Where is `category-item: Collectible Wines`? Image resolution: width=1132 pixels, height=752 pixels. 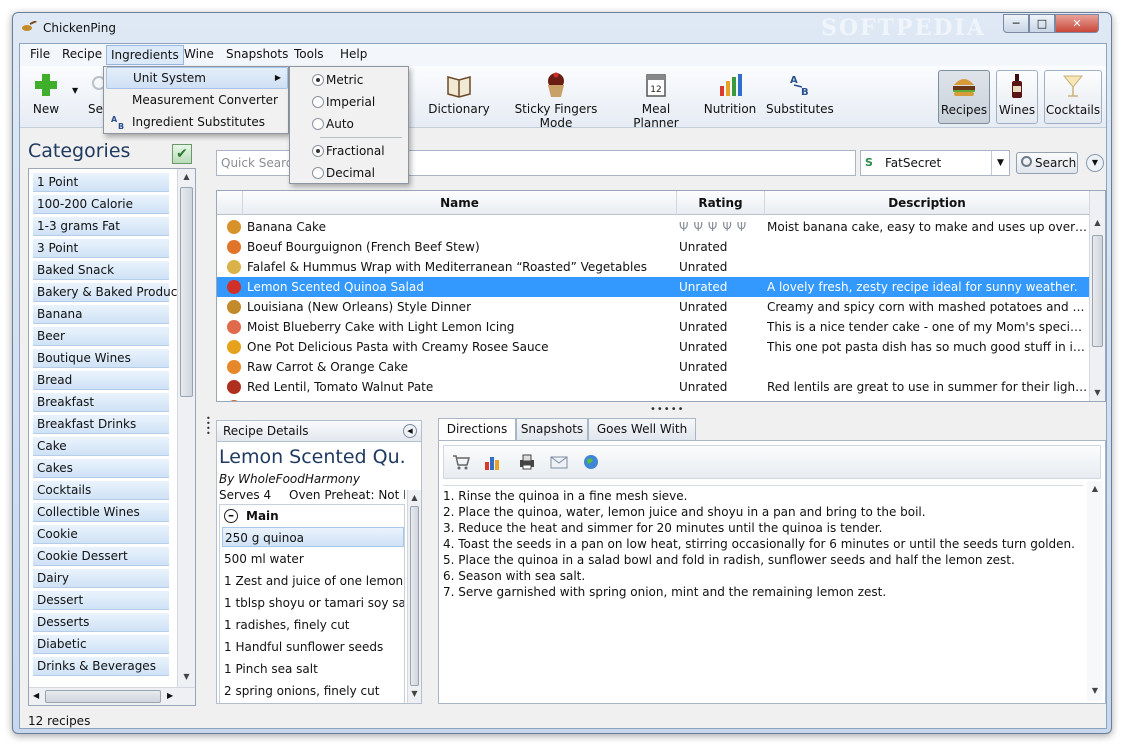
category-item: Collectible Wines is located at coordinates (101, 512).